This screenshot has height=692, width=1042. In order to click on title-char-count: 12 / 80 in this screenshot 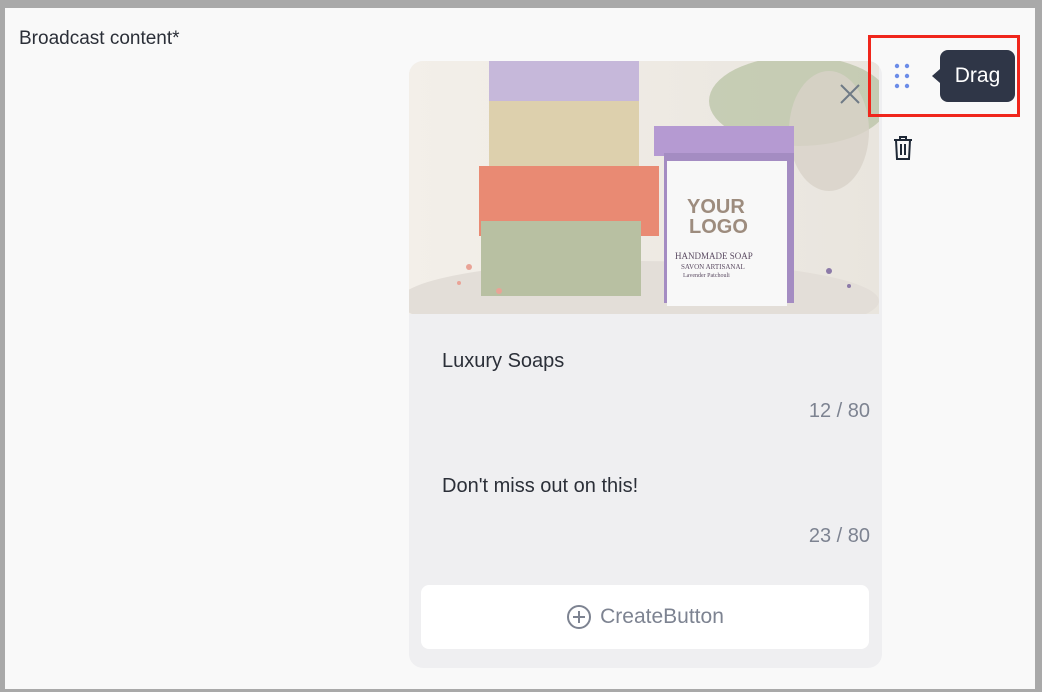, I will do `click(839, 411)`.